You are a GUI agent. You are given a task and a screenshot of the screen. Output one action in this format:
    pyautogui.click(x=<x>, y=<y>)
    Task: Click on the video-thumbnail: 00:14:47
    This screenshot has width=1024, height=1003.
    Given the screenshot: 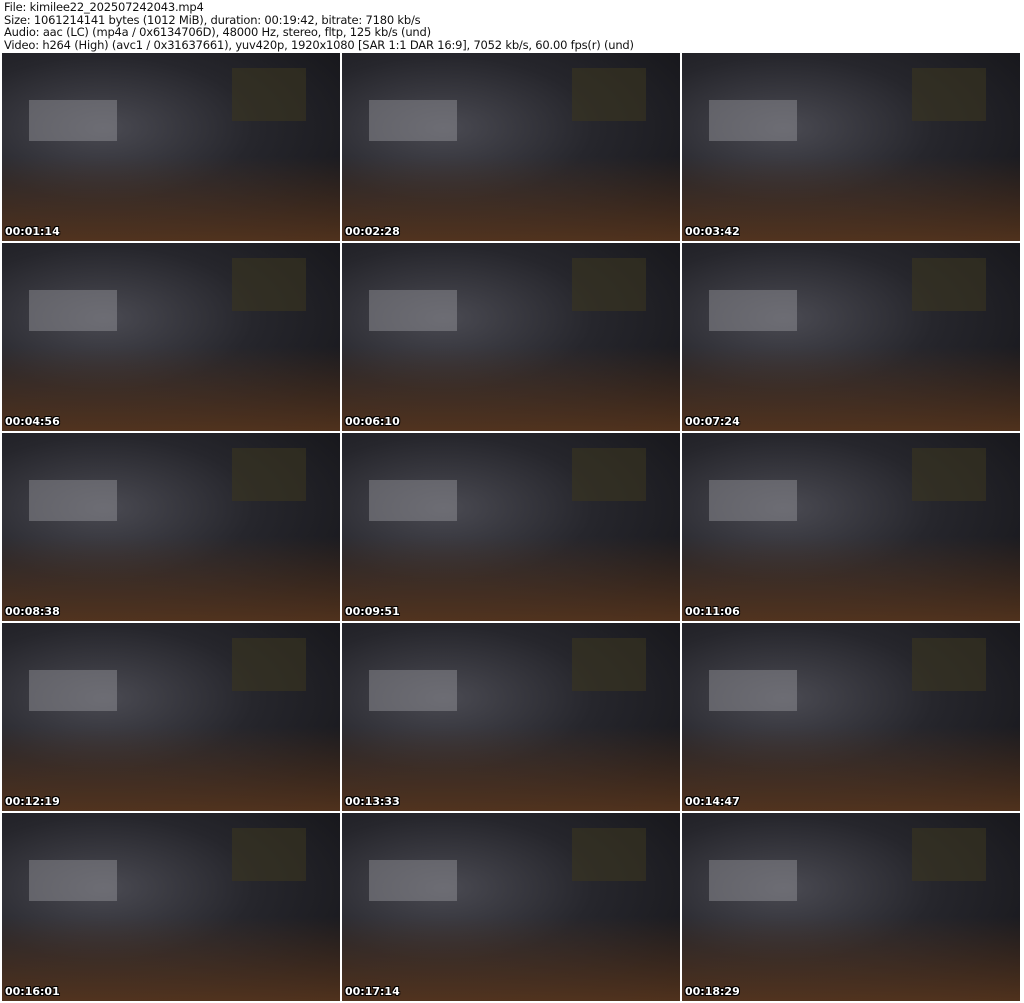 What is the action you would take?
    pyautogui.click(x=851, y=717)
    